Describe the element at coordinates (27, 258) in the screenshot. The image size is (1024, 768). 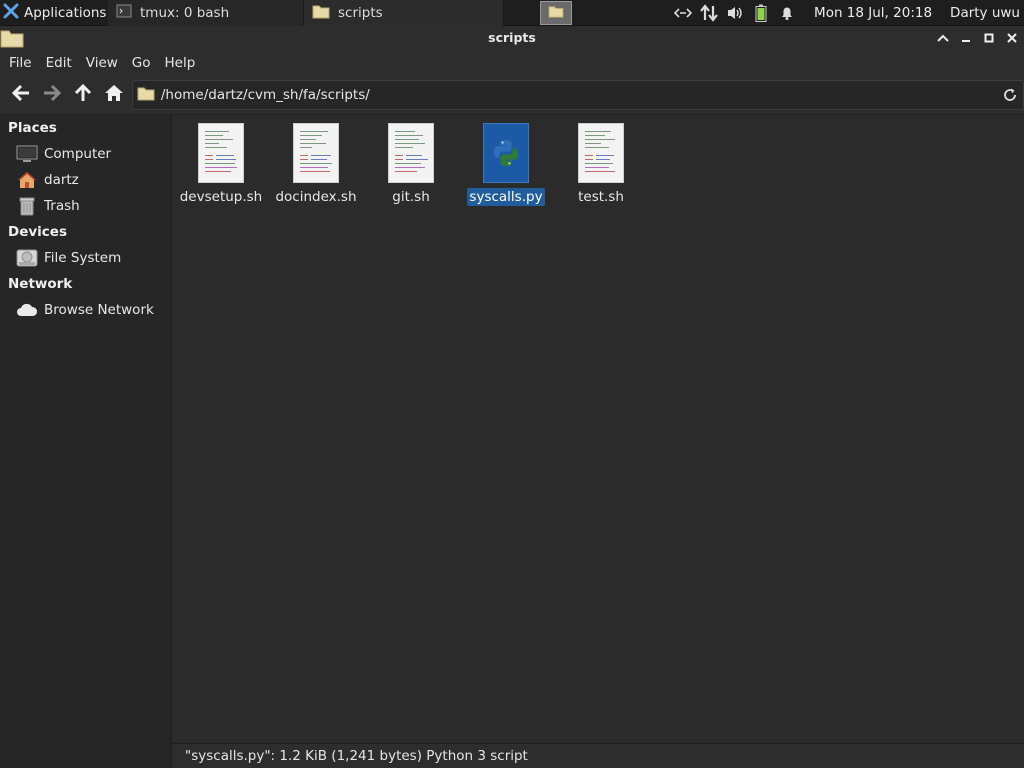
I see `drive-icon` at that location.